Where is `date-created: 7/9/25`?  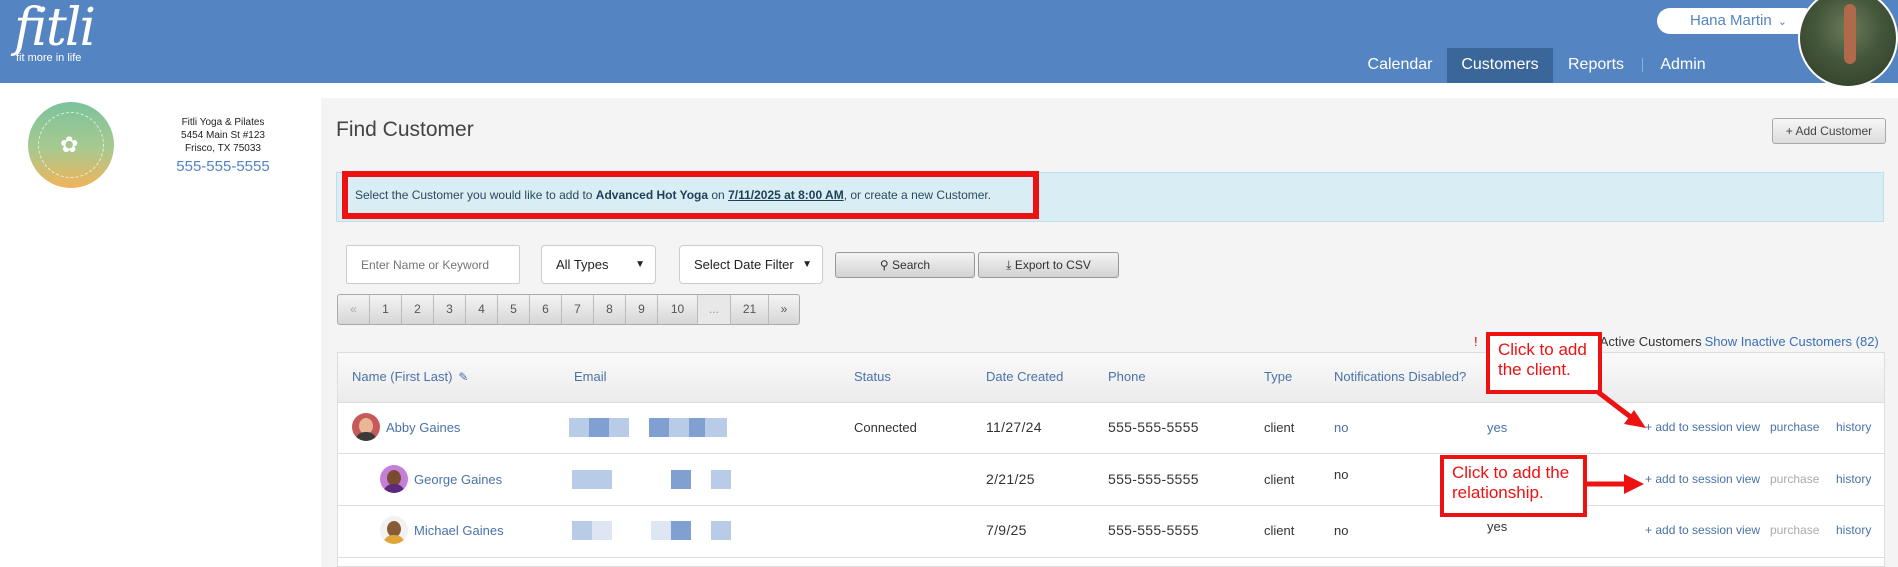 date-created: 7/9/25 is located at coordinates (1006, 530).